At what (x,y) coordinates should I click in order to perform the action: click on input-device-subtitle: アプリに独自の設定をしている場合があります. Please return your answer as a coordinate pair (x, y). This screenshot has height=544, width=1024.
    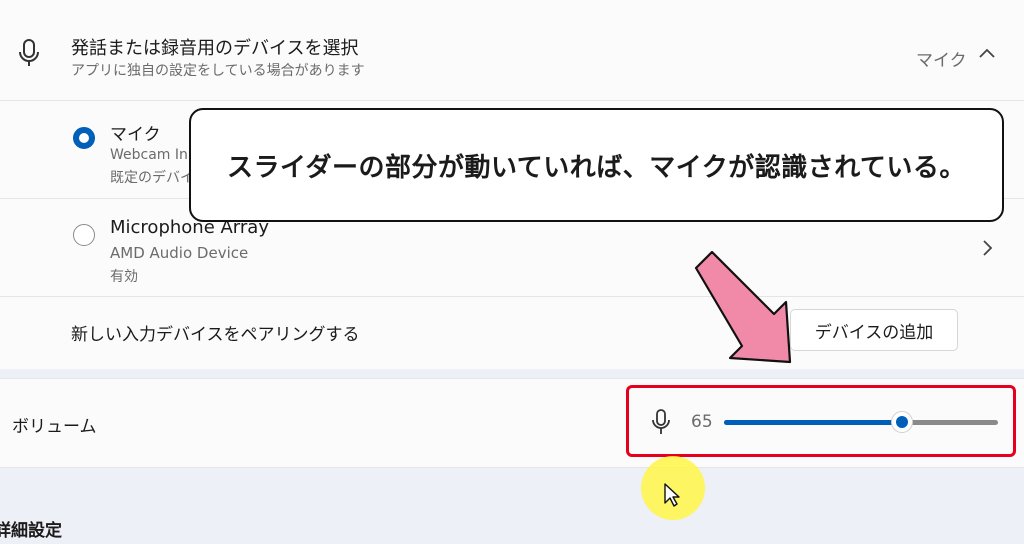
    Looking at the image, I should click on (218, 71).